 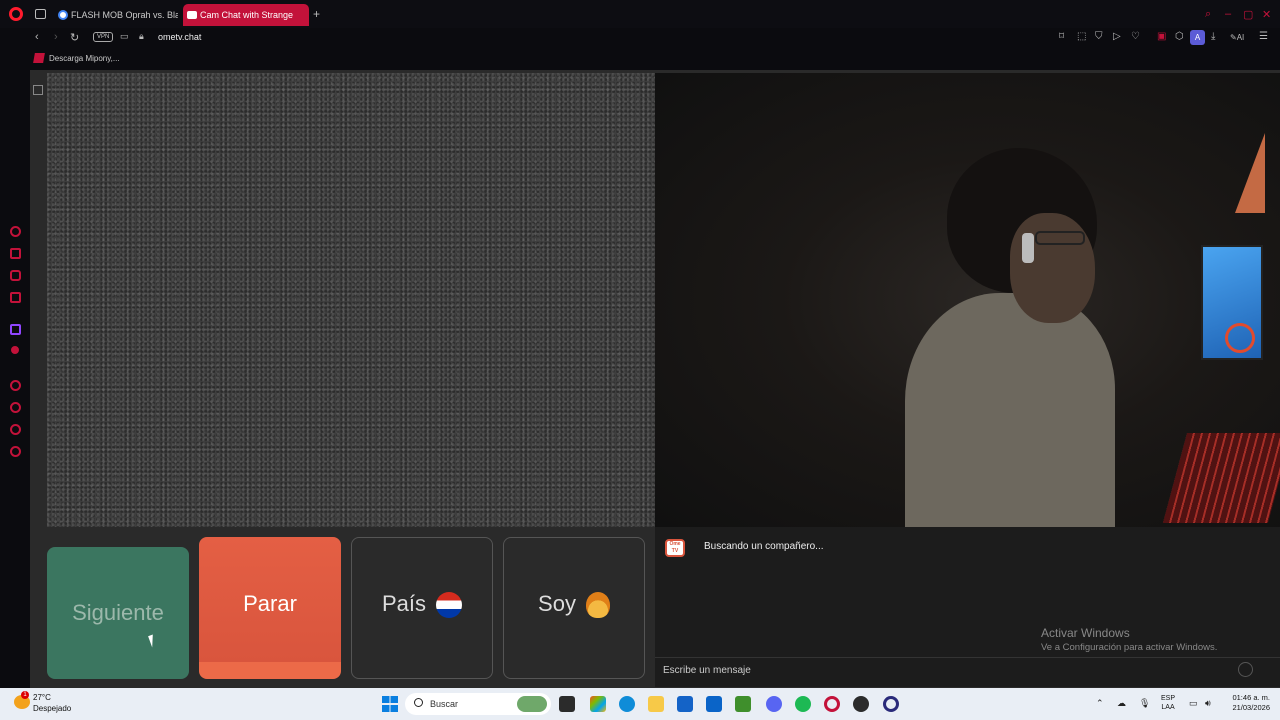 I want to click on edge-icon, so click(x=627, y=704).